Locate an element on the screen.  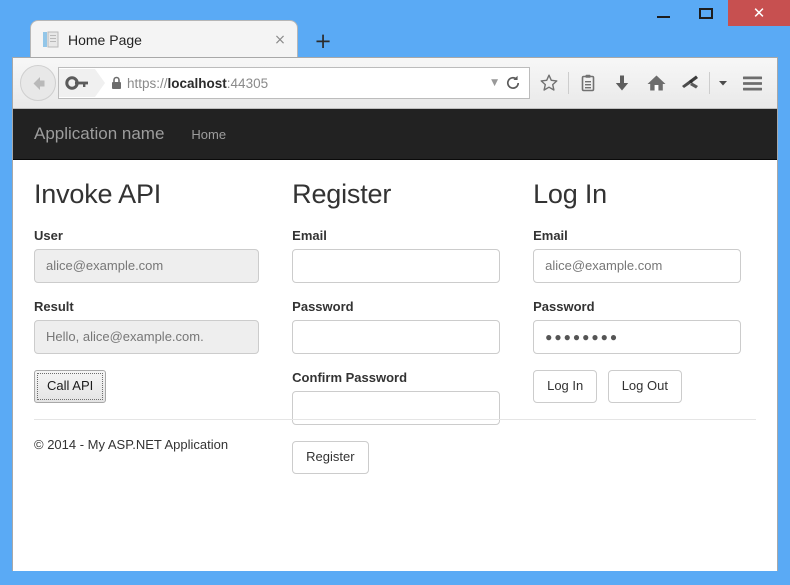
overflow-menu-button is located at coordinates (723, 83).